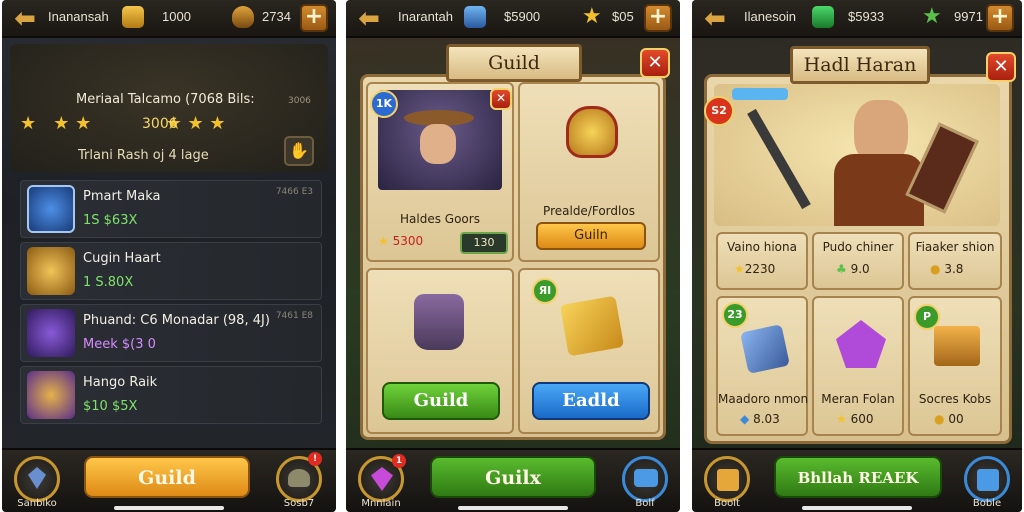 The height and width of the screenshot is (512, 1024). What do you see at coordinates (110, 406) in the screenshot?
I see `row-sub: $10 $5X` at bounding box center [110, 406].